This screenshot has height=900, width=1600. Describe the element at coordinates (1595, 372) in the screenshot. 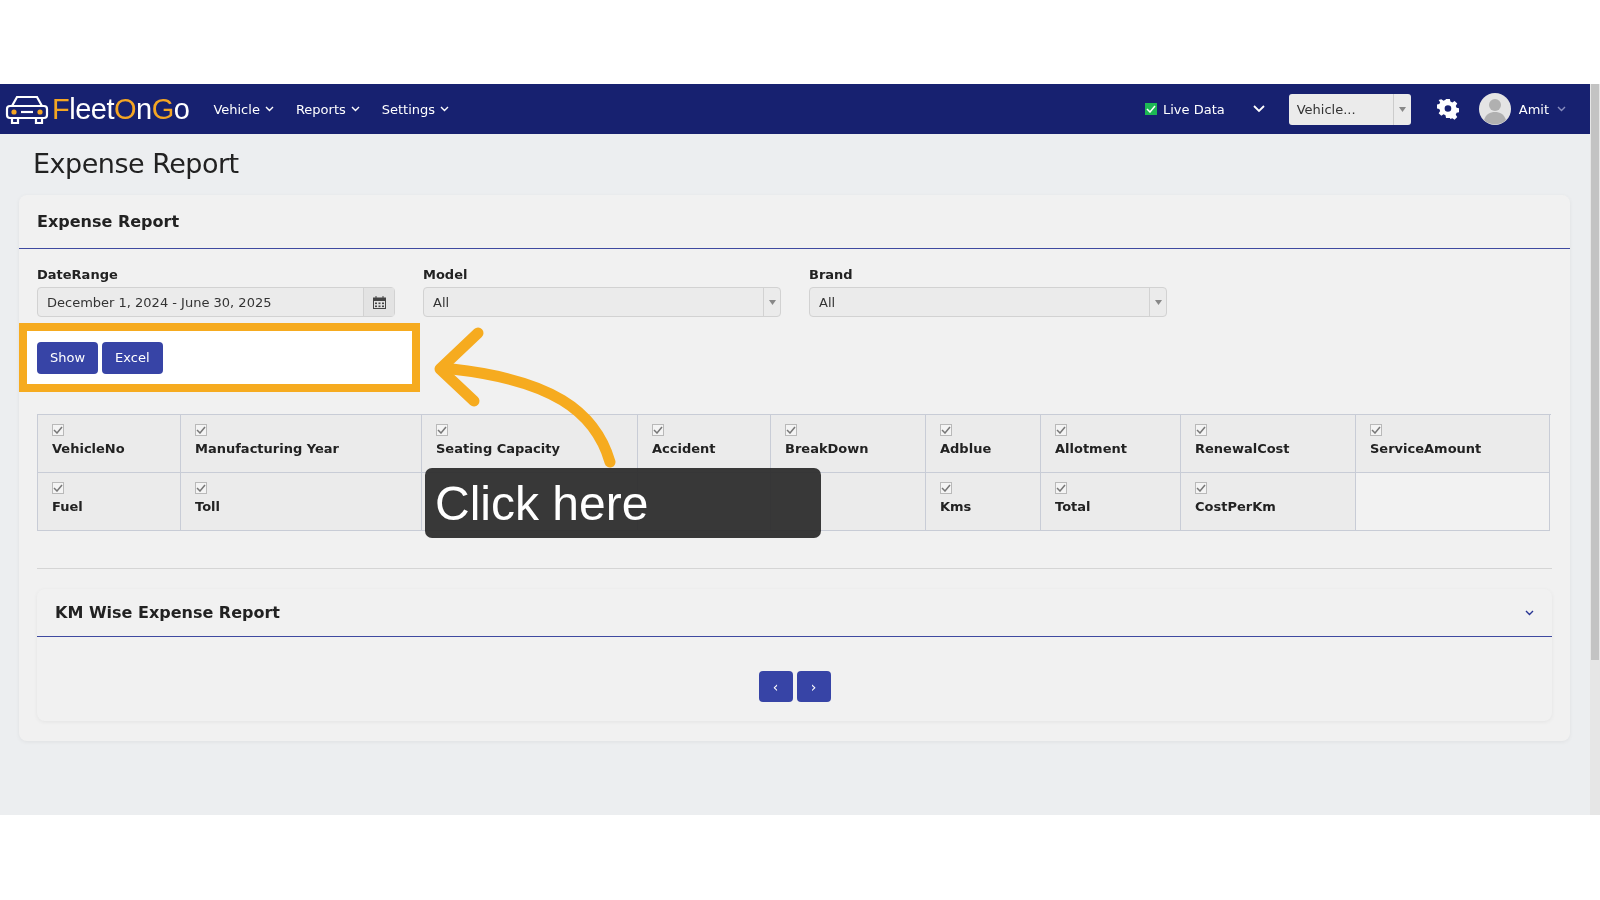

I see `scrollbar-thumb` at that location.